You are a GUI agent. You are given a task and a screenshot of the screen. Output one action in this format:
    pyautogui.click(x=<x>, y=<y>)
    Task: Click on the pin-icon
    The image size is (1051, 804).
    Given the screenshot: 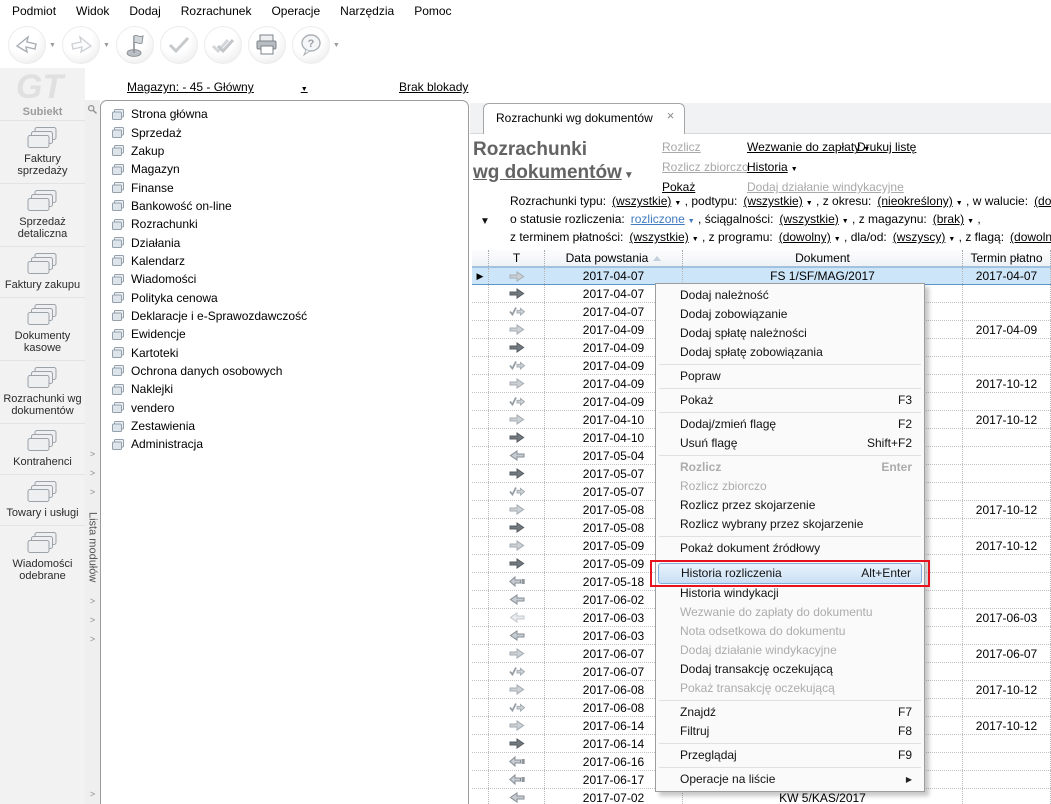 What is the action you would take?
    pyautogui.click(x=92, y=109)
    